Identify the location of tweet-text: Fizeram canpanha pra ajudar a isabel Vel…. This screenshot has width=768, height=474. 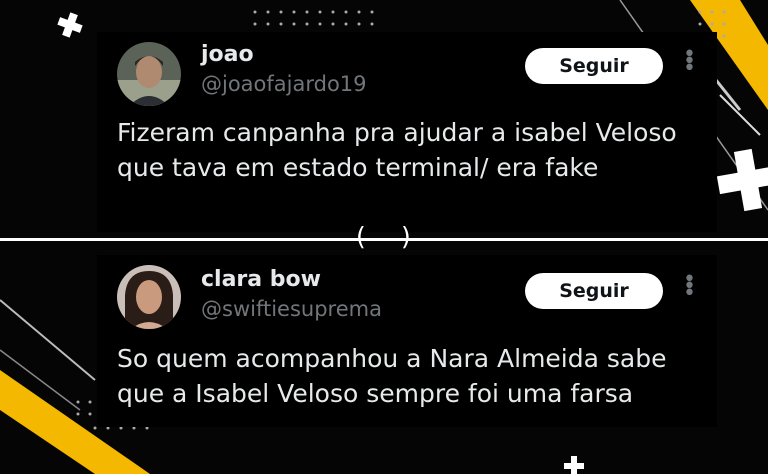
(397, 150).